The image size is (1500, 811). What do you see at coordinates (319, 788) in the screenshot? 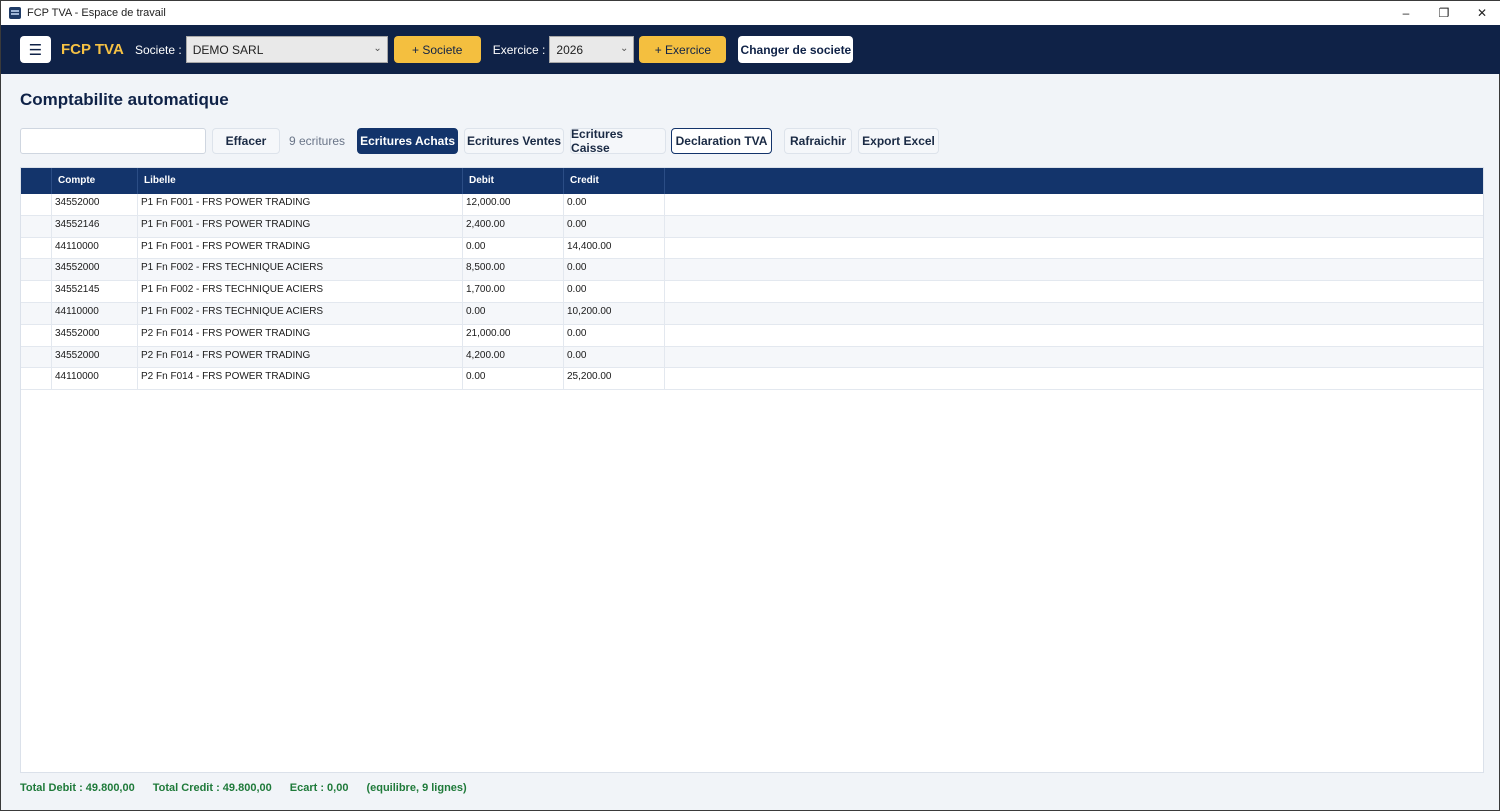
I see `ecart: Ecart : 0,00` at bounding box center [319, 788].